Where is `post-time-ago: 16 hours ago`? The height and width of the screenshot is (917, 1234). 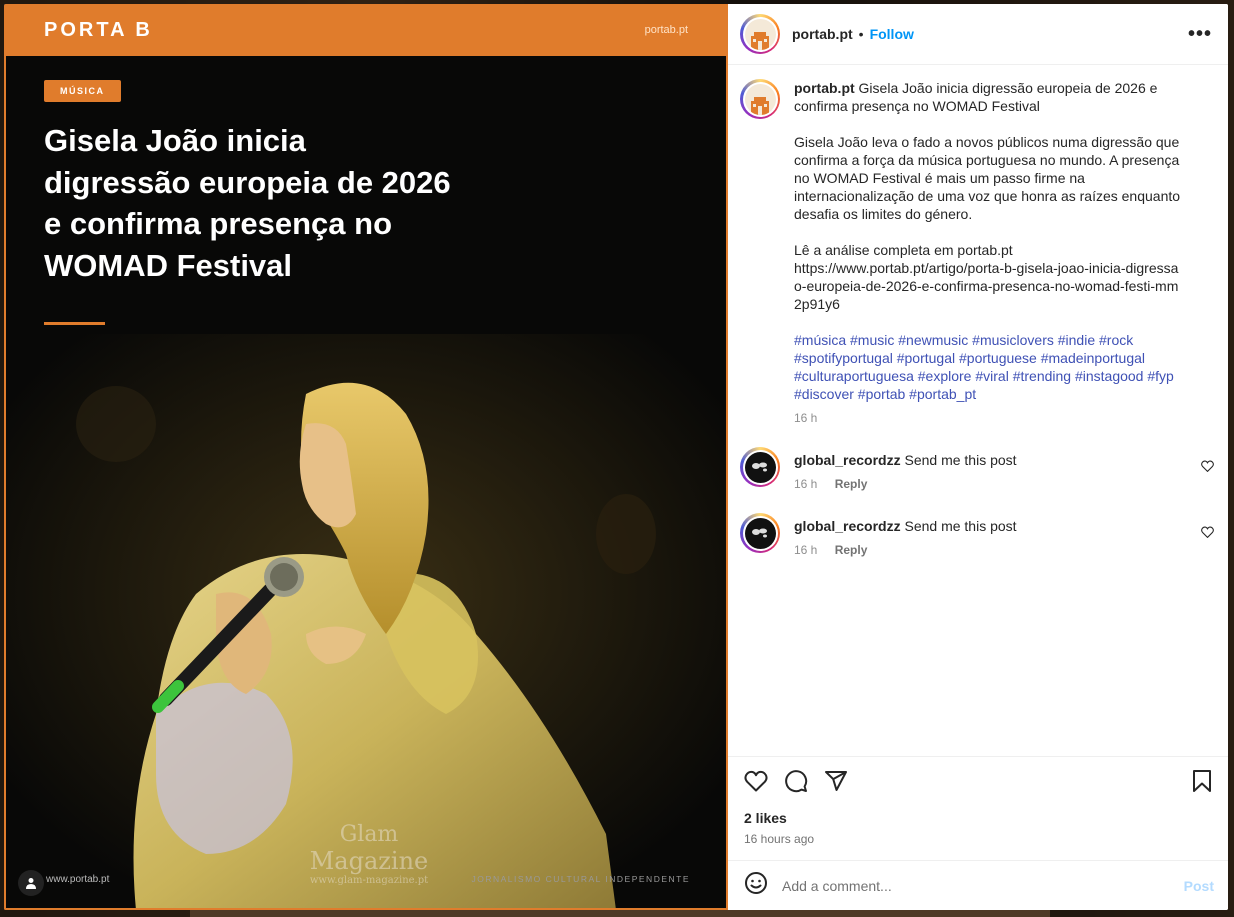
post-time-ago: 16 hours ago is located at coordinates (779, 839).